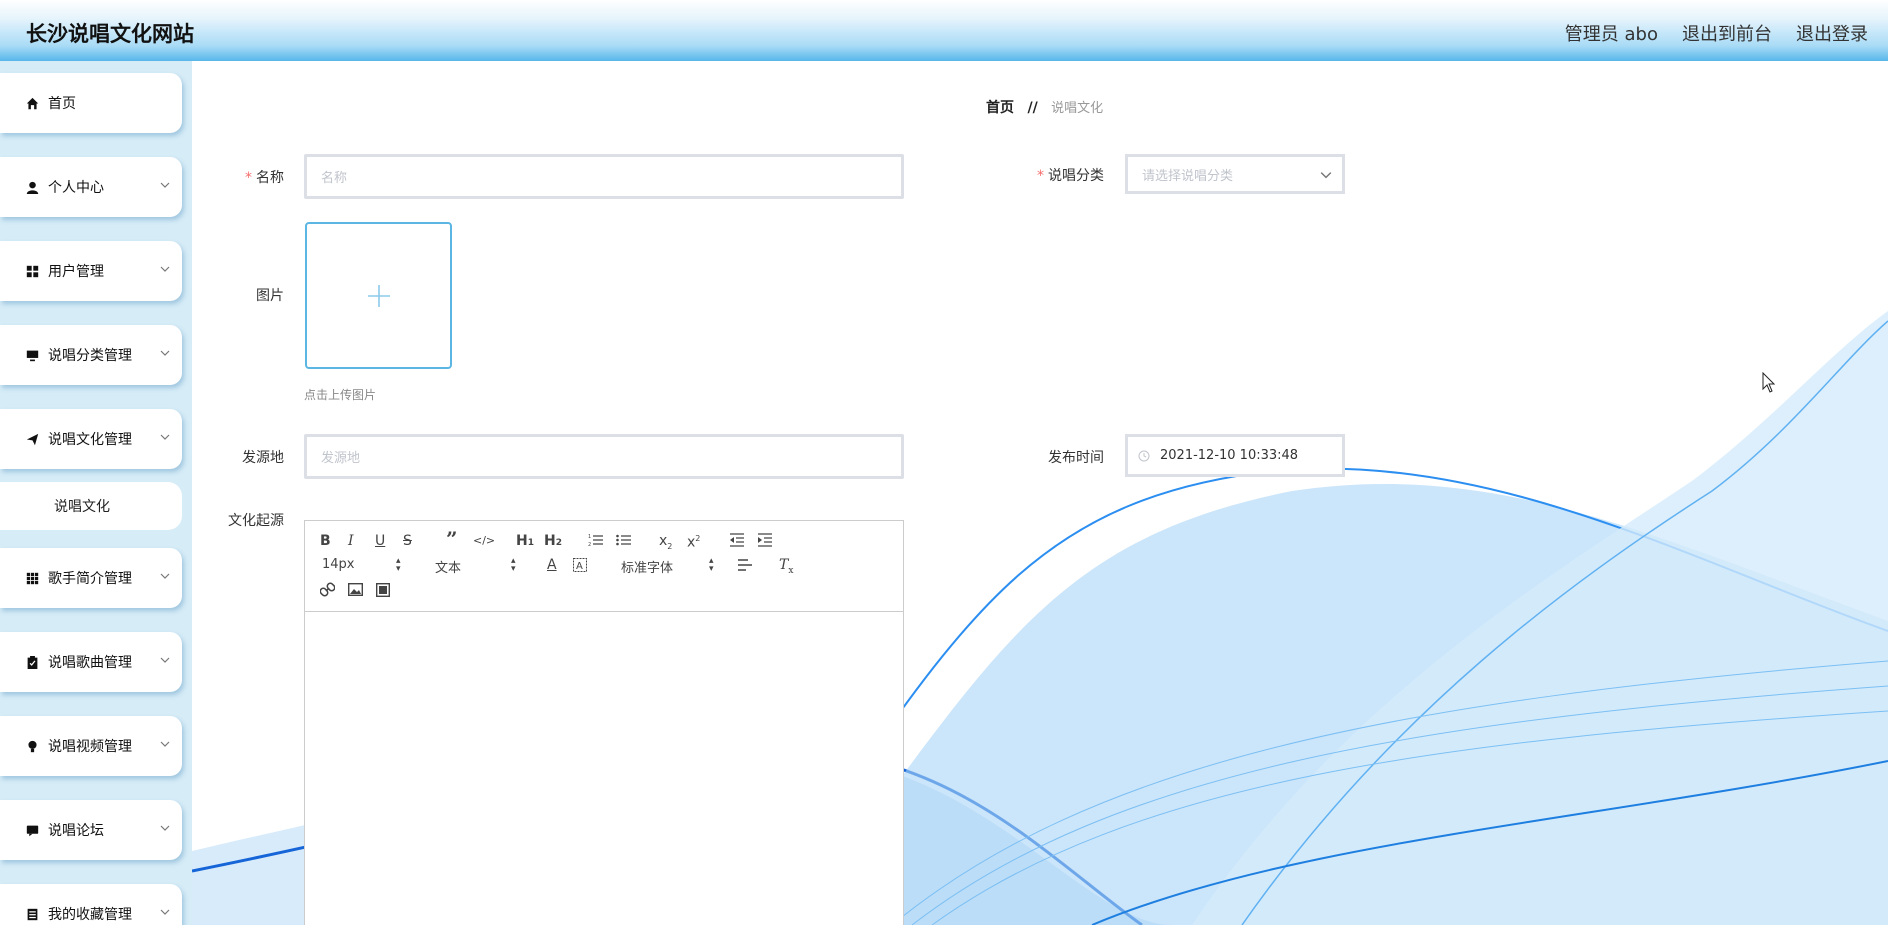 Image resolution: width=1888 pixels, height=925 pixels. I want to click on header-select: 文本 ▴ ▾, so click(476, 566).